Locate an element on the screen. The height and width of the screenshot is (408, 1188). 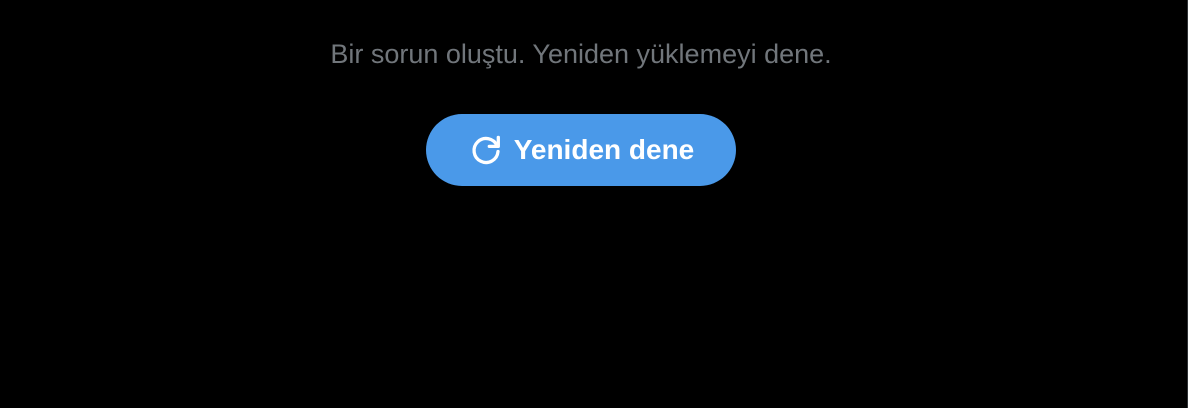
retry-button-label: Yeniden dene is located at coordinates (604, 149).